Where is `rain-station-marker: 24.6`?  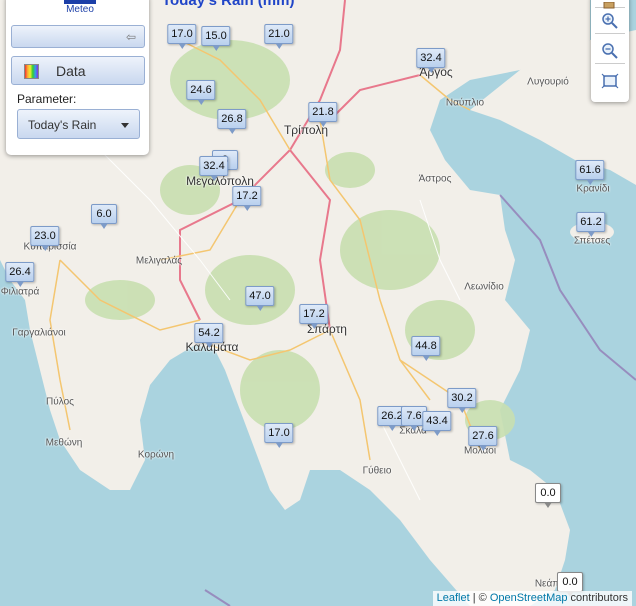
rain-station-marker: 24.6 is located at coordinates (201, 92).